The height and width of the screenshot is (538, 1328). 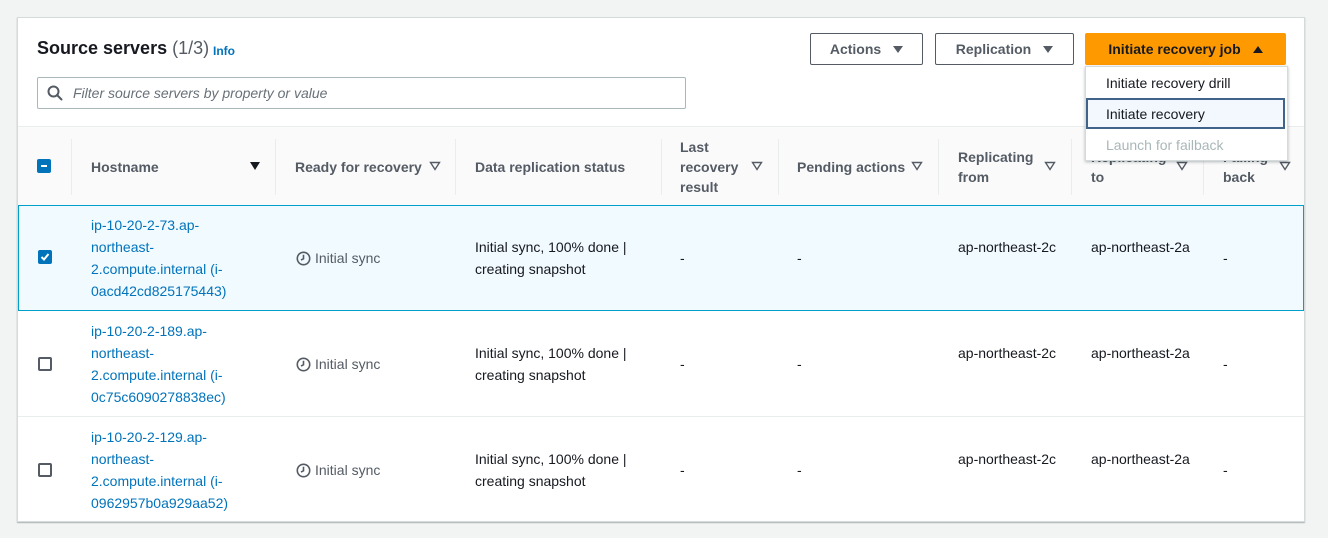 I want to click on minus-icon, so click(x=44, y=166).